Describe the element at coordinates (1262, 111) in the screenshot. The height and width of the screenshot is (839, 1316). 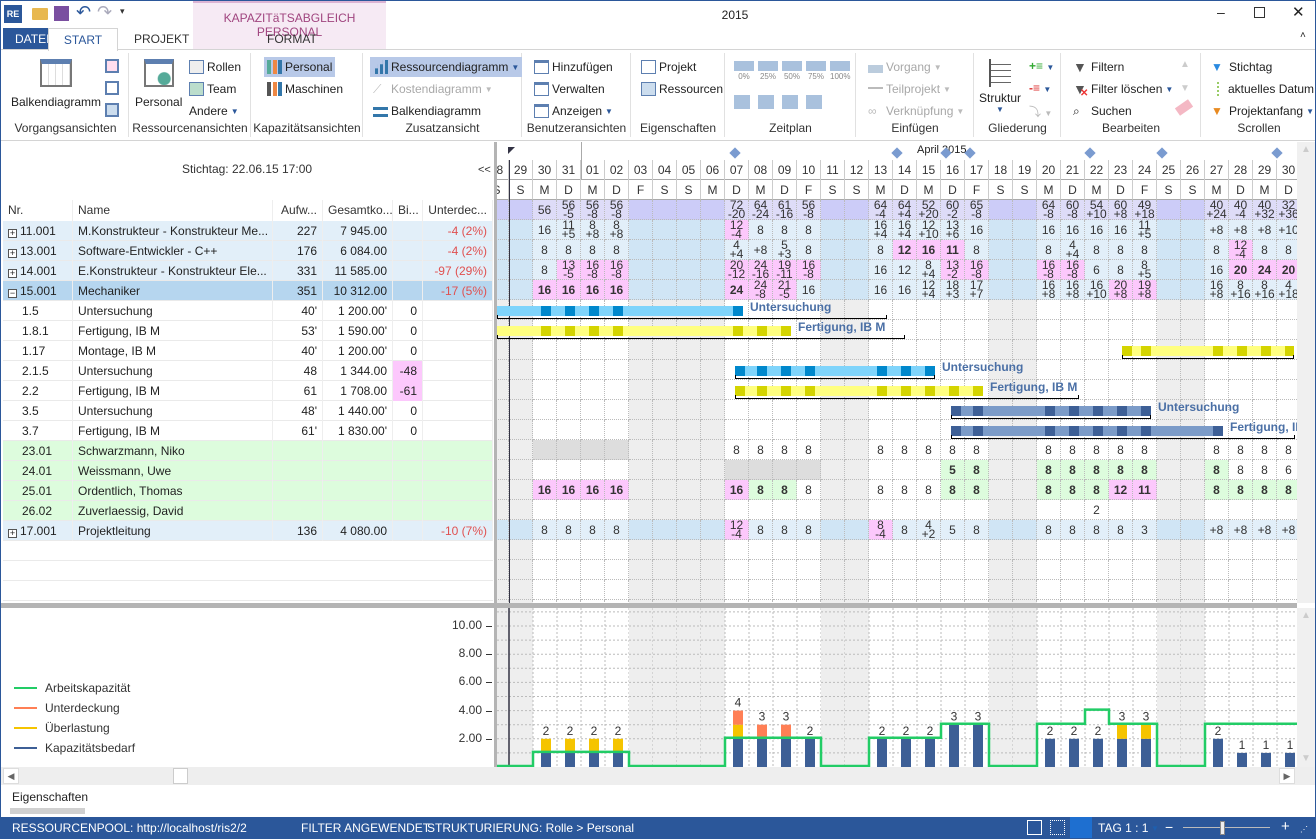
I see `projektanfang-button: ▼ Projektanfang ▼` at that location.